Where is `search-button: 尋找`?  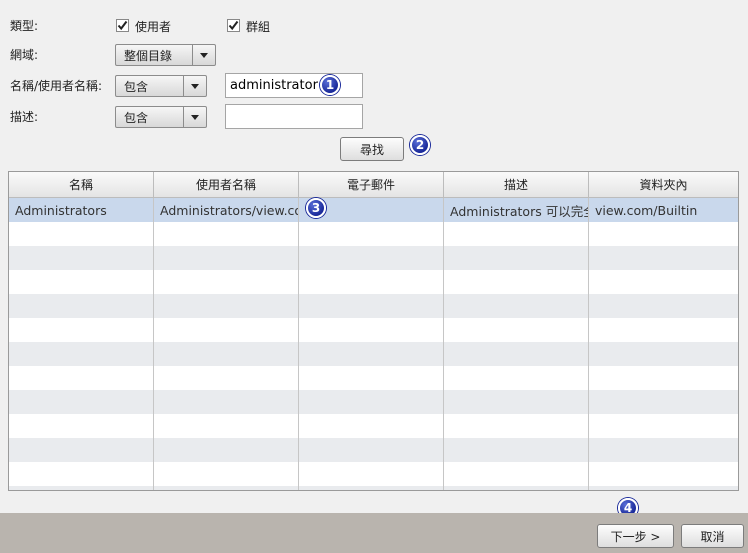 search-button: 尋找 is located at coordinates (372, 149).